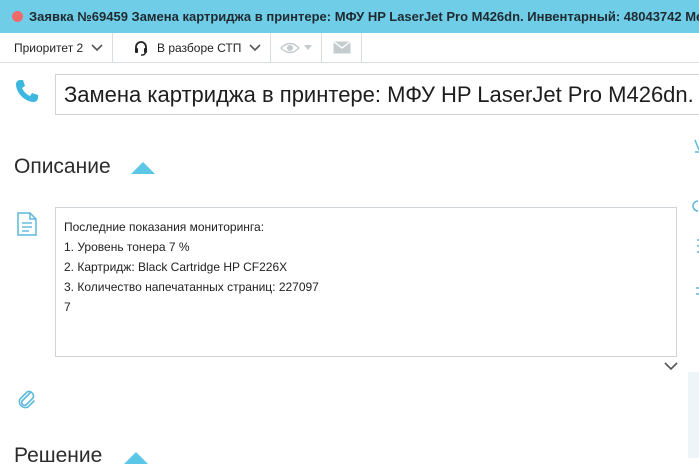 The width and height of the screenshot is (699, 468). Describe the element at coordinates (136, 458) in the screenshot. I see `collapse-solution-icon` at that location.